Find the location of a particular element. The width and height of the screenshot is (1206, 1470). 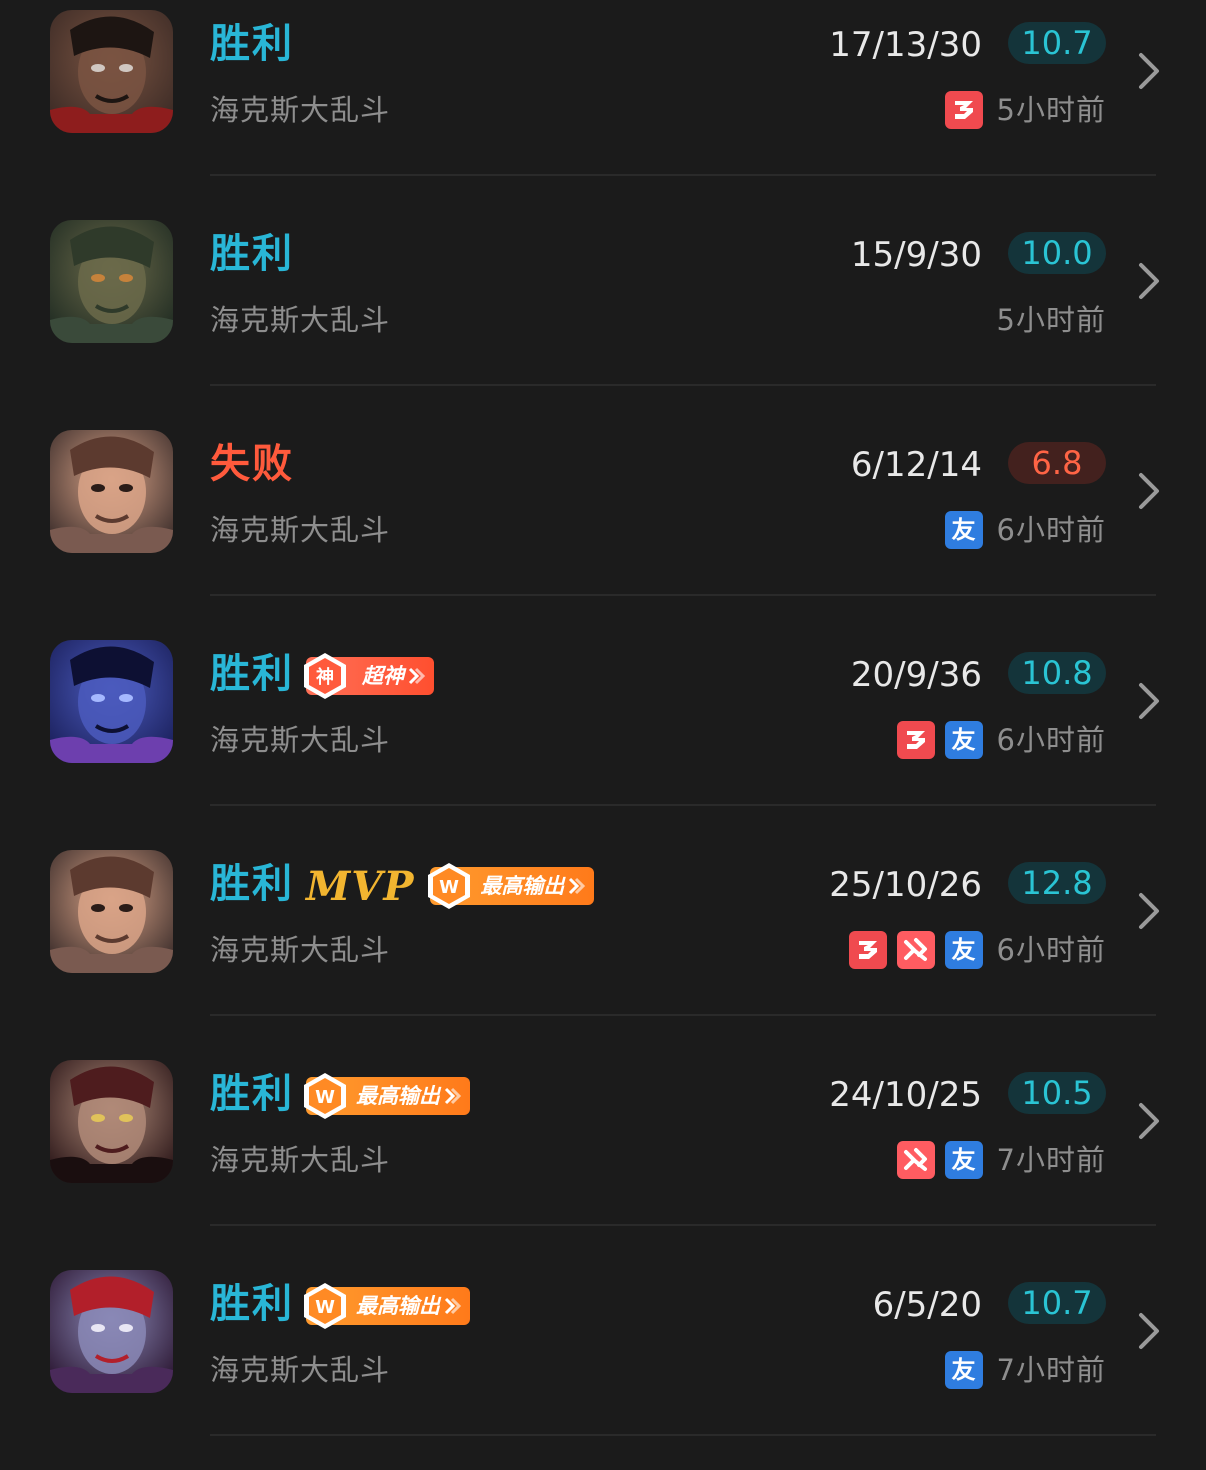

achievement-badges: MVP W 最高输出 is located at coordinates (450, 886).